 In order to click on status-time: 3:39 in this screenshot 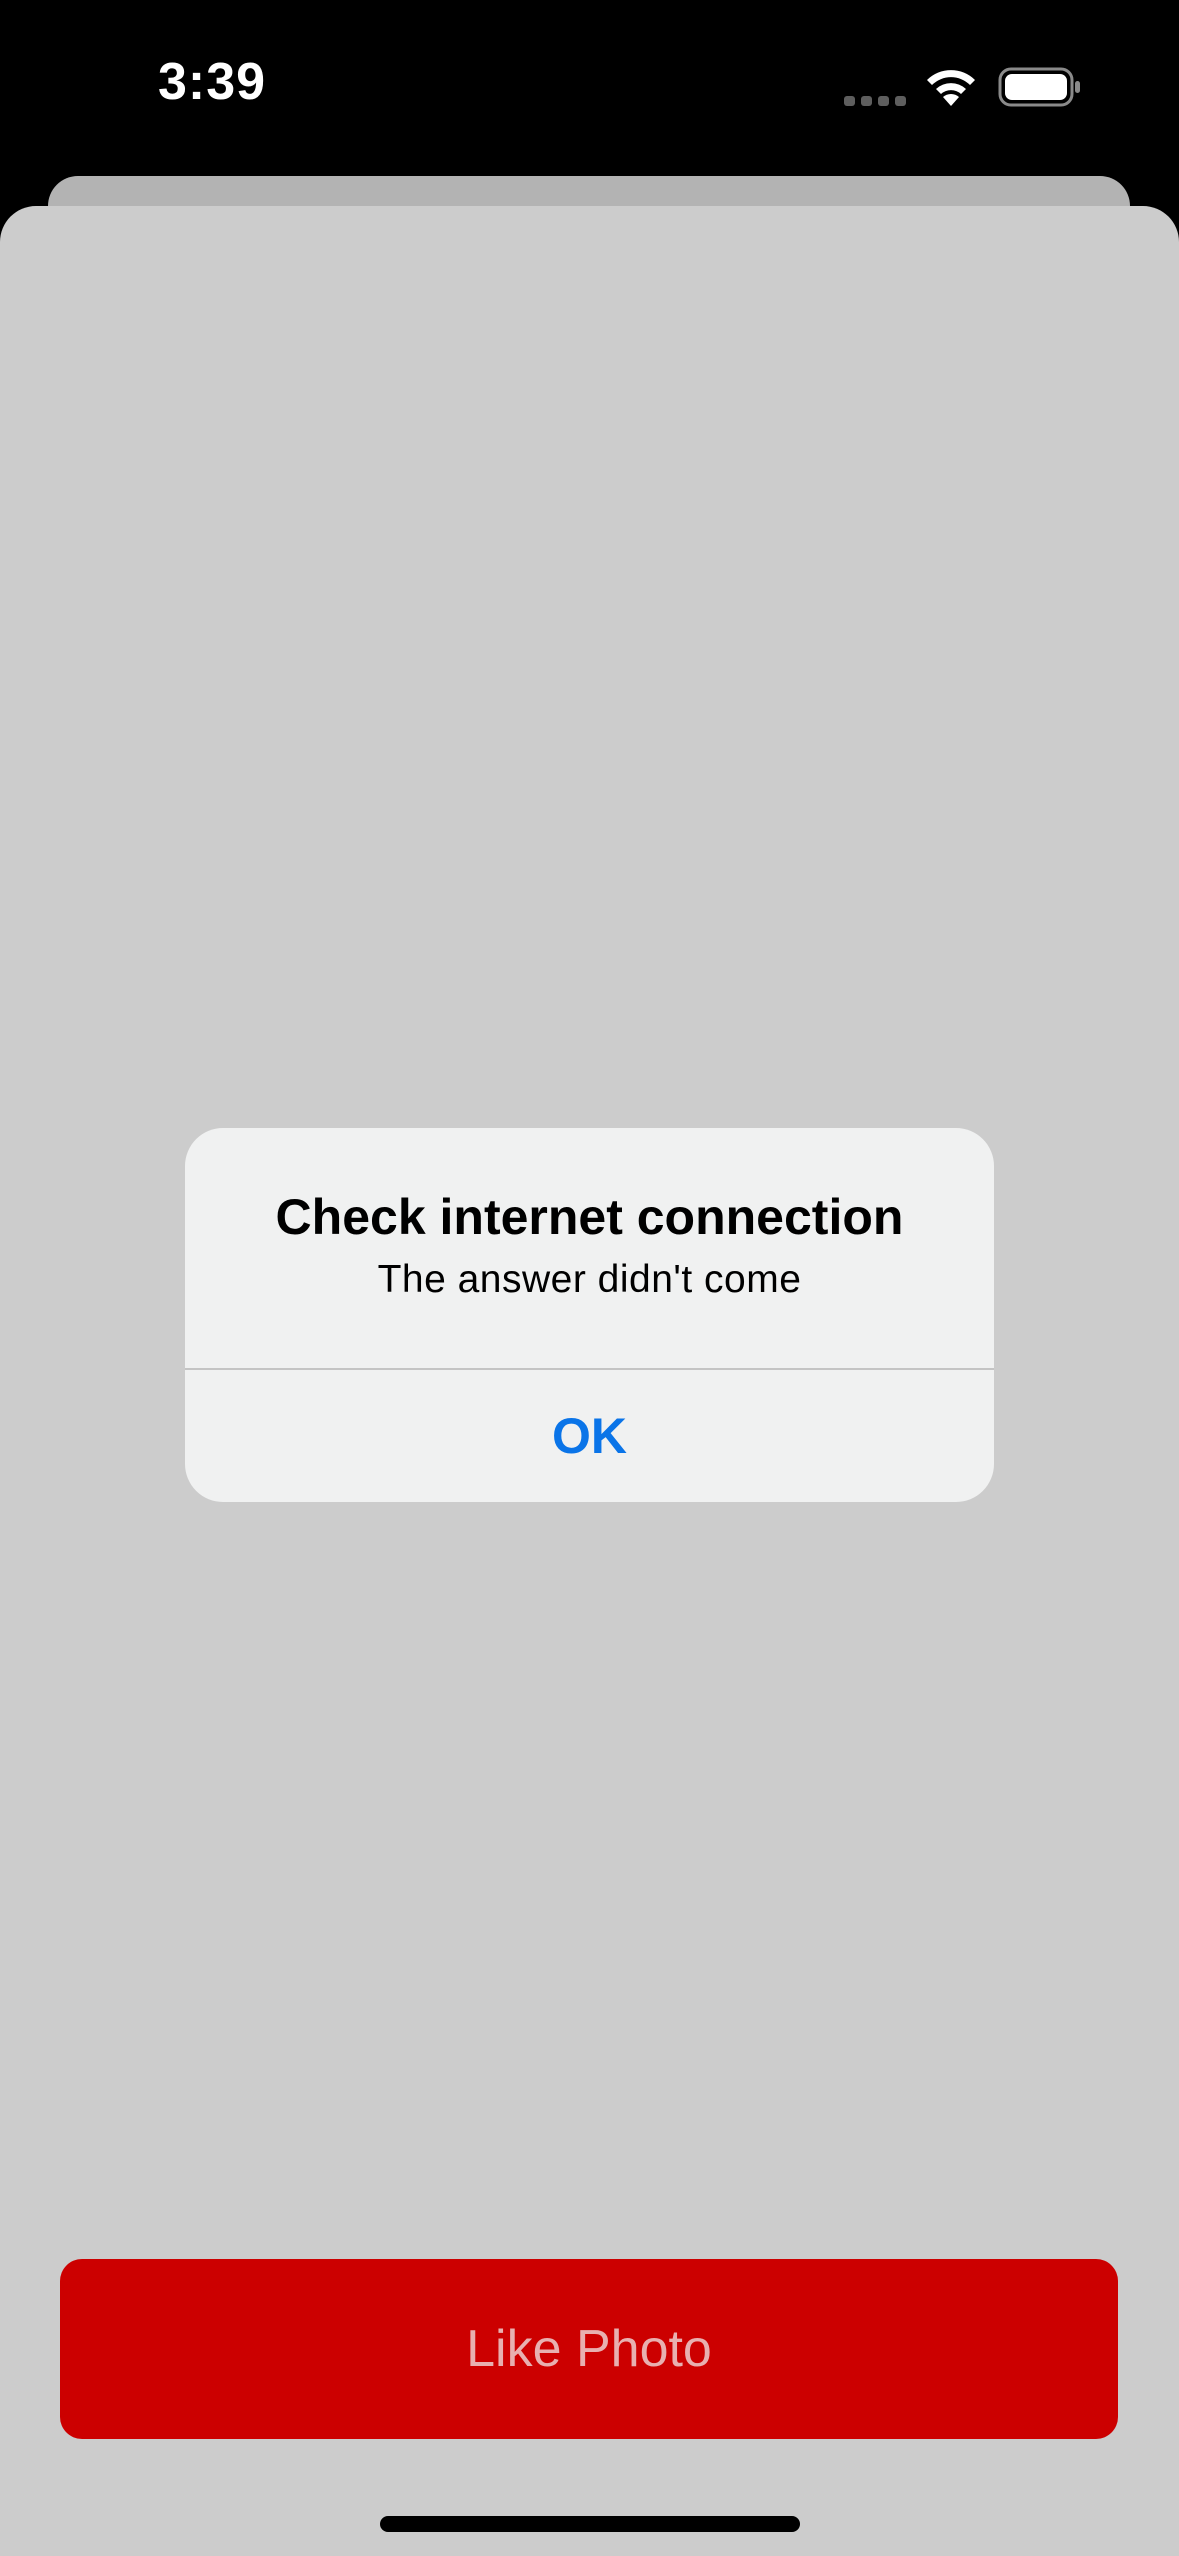, I will do `click(212, 82)`.